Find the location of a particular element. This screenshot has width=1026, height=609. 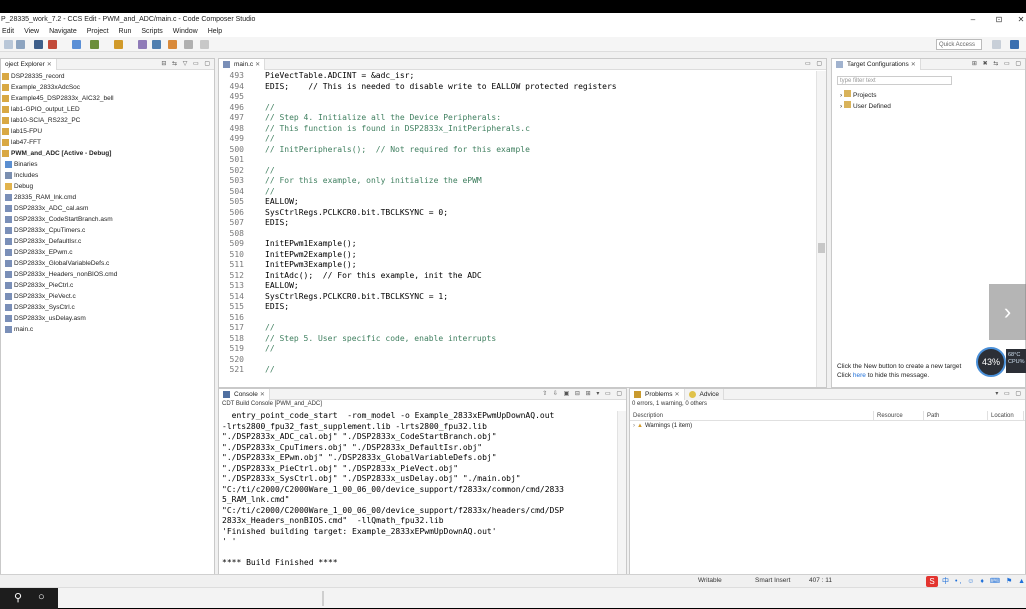

save-icon is located at coordinates (20, 44).